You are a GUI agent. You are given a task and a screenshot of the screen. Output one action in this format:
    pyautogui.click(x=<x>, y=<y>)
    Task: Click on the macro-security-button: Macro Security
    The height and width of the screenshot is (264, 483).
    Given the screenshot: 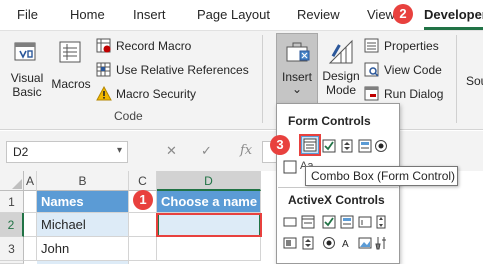 What is the action you would take?
    pyautogui.click(x=146, y=94)
    